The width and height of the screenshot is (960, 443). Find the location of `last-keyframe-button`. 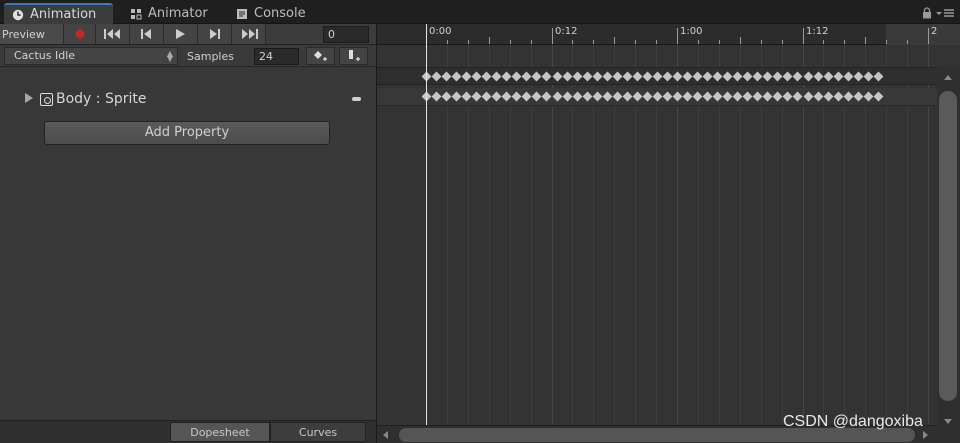

last-keyframe-button is located at coordinates (249, 34).